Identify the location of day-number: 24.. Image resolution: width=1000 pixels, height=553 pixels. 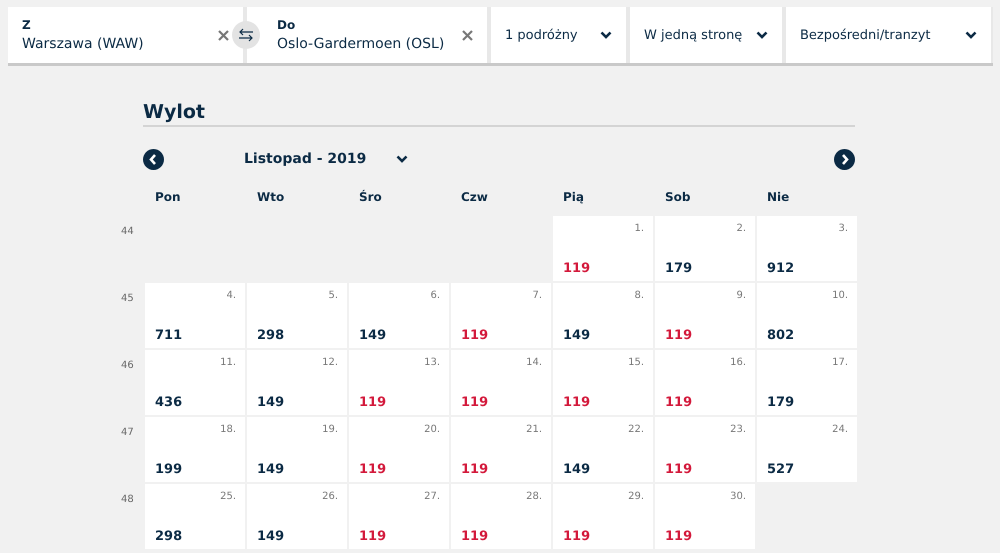
(840, 429).